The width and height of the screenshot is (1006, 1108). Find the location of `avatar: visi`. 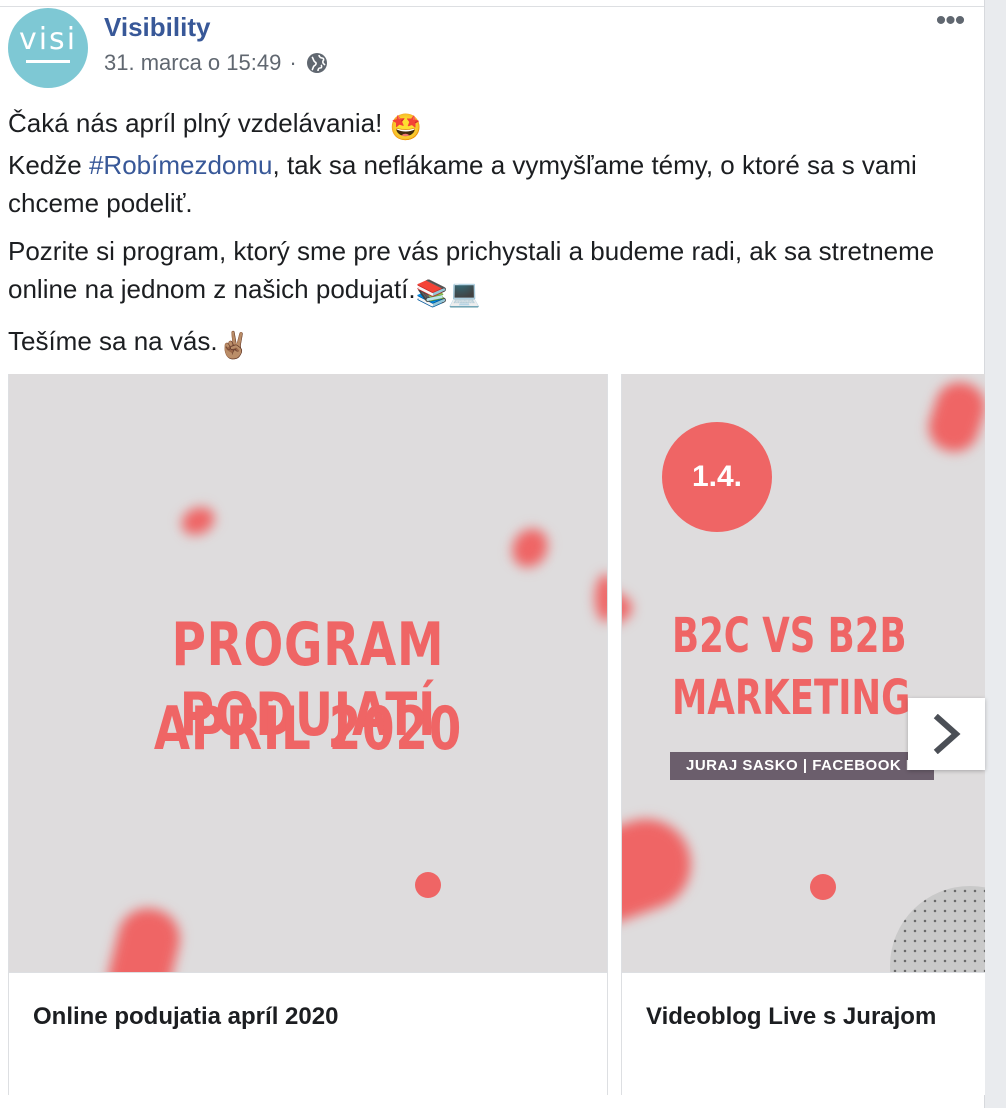

avatar: visi is located at coordinates (48, 48).